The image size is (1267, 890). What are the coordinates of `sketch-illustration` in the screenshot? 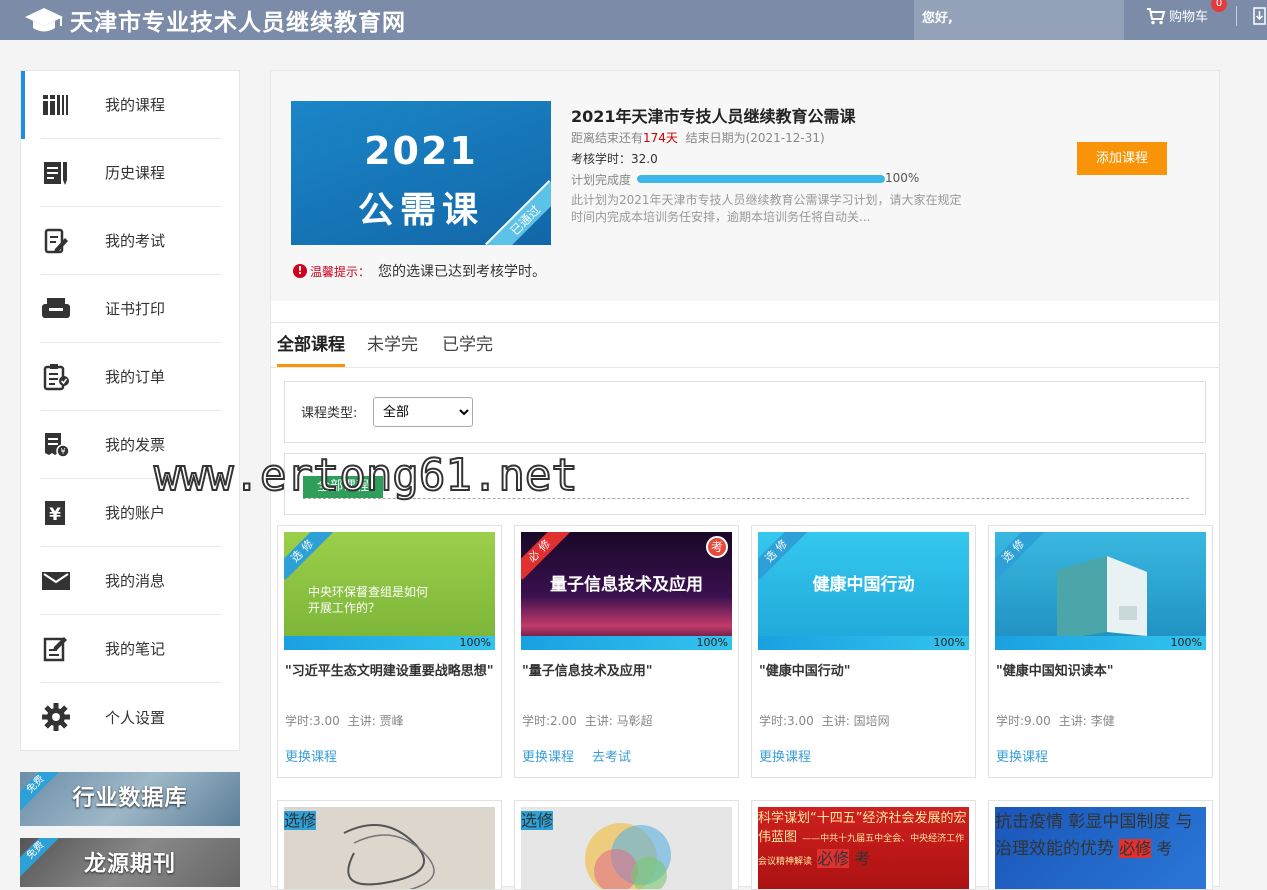 It's located at (389, 856).